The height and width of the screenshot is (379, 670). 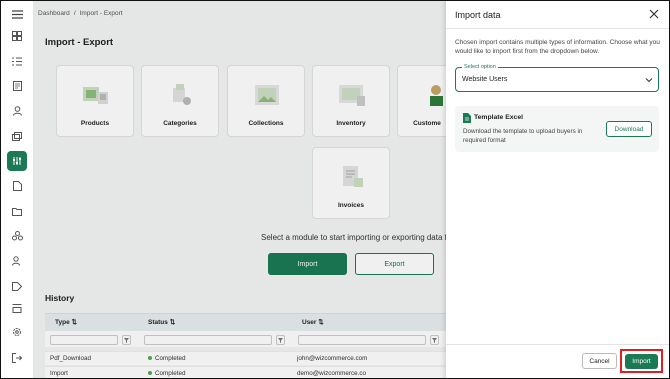 I want to click on panel-title: Import data, so click(x=478, y=15).